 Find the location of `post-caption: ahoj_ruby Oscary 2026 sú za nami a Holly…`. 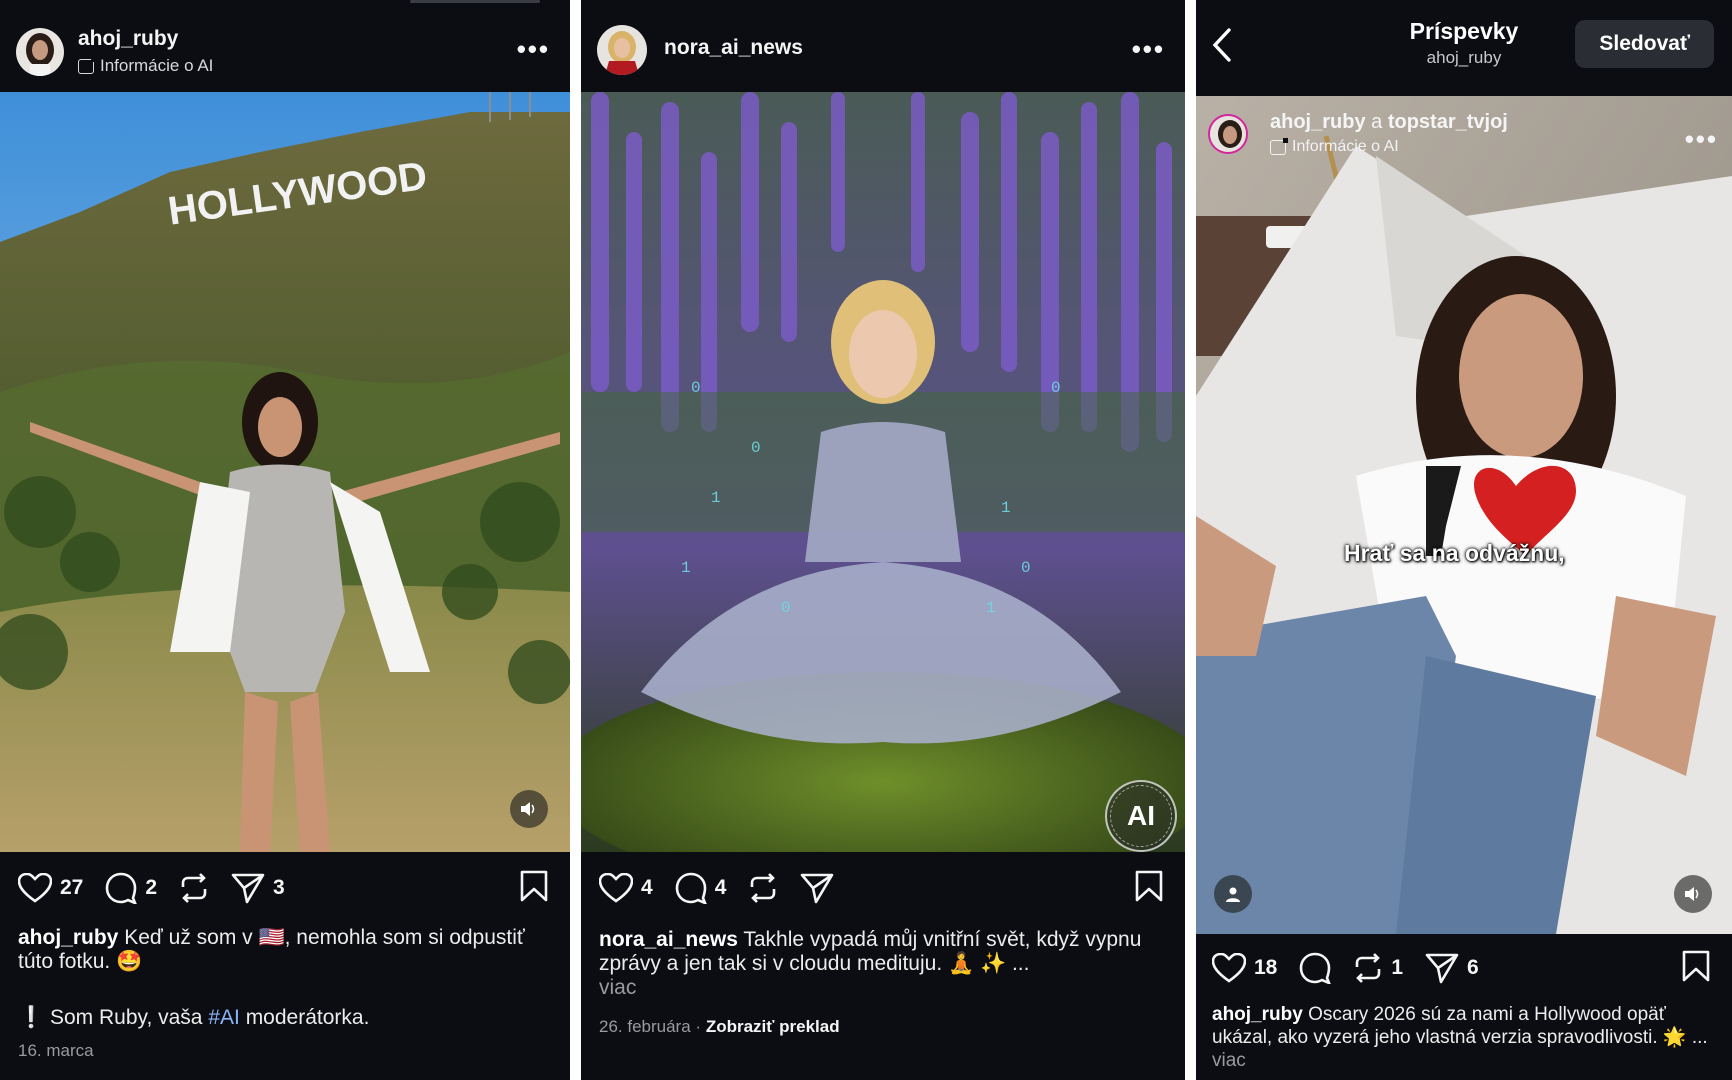

post-caption: ahoj_ruby Oscary 2026 sú za nami a Holly… is located at coordinates (1467, 1037).